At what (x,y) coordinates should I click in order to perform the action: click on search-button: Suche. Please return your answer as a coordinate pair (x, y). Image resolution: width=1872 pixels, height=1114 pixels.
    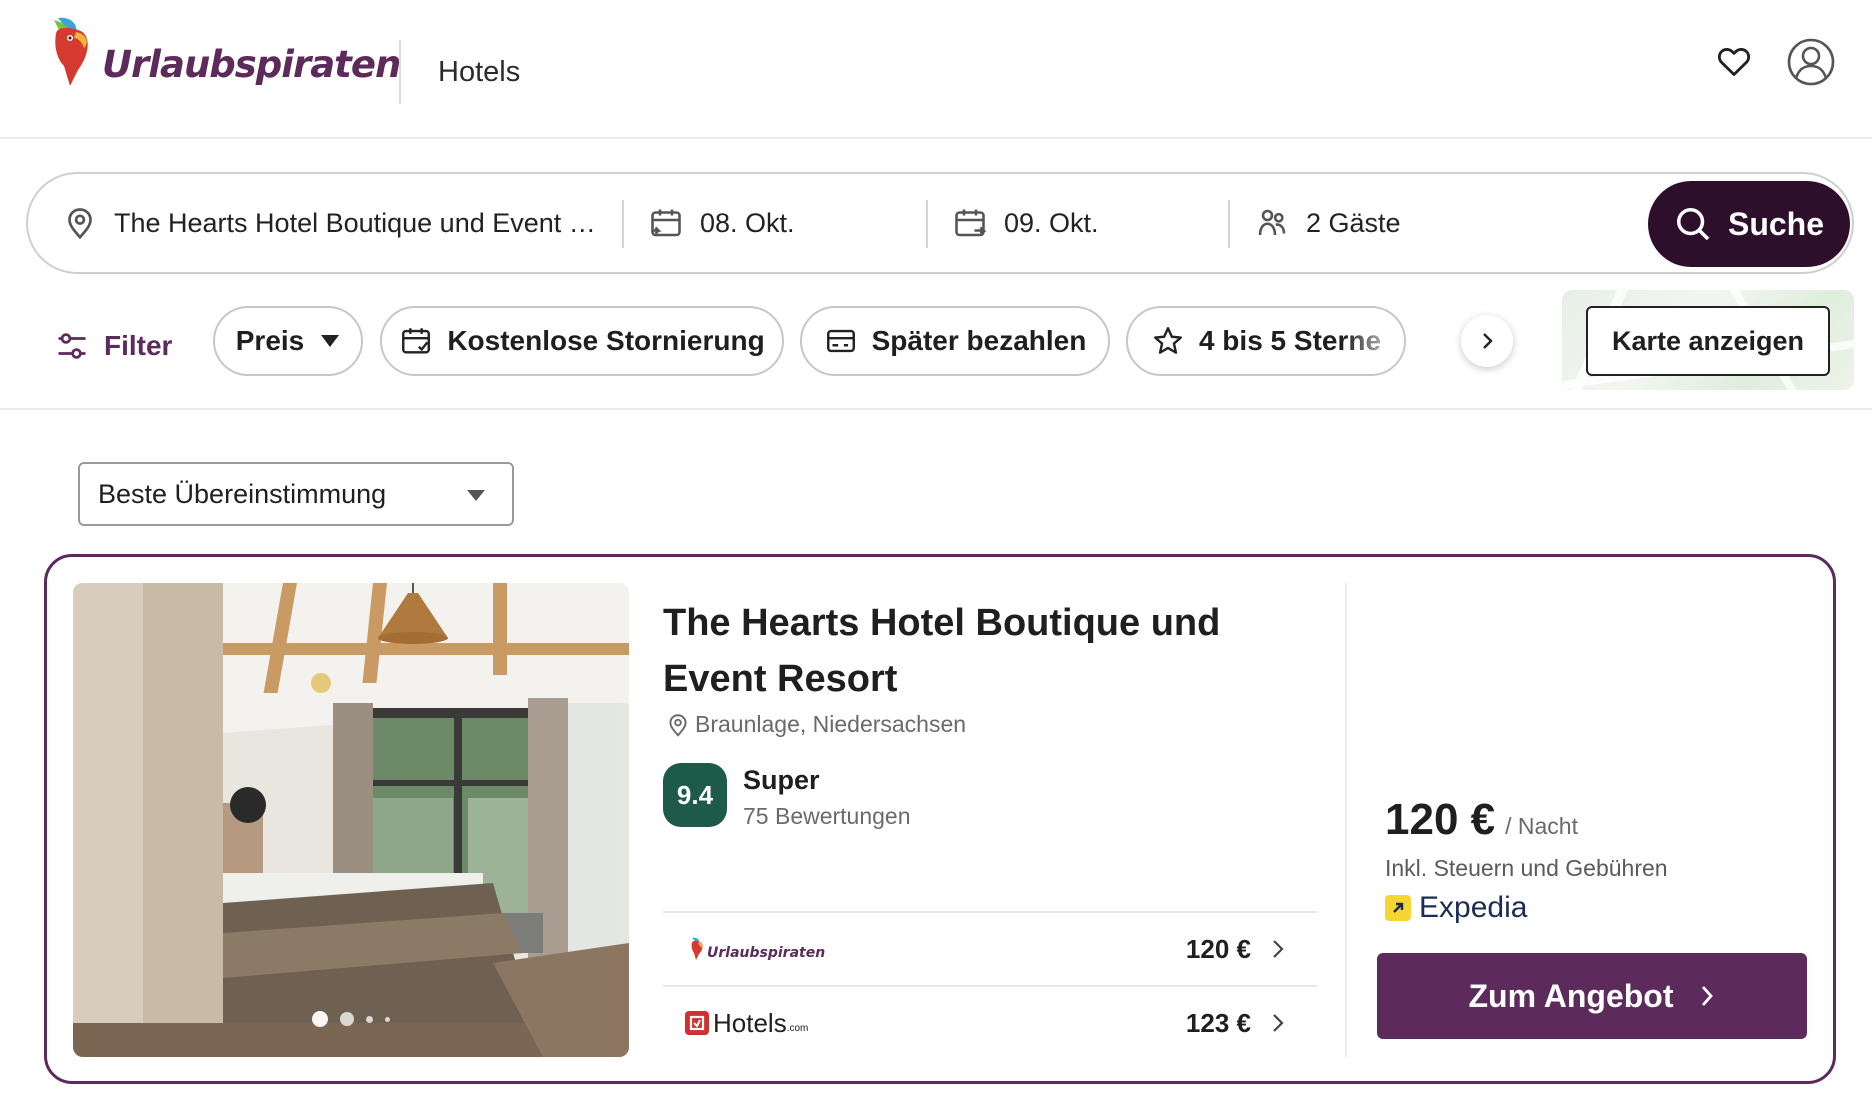
    Looking at the image, I should click on (1749, 224).